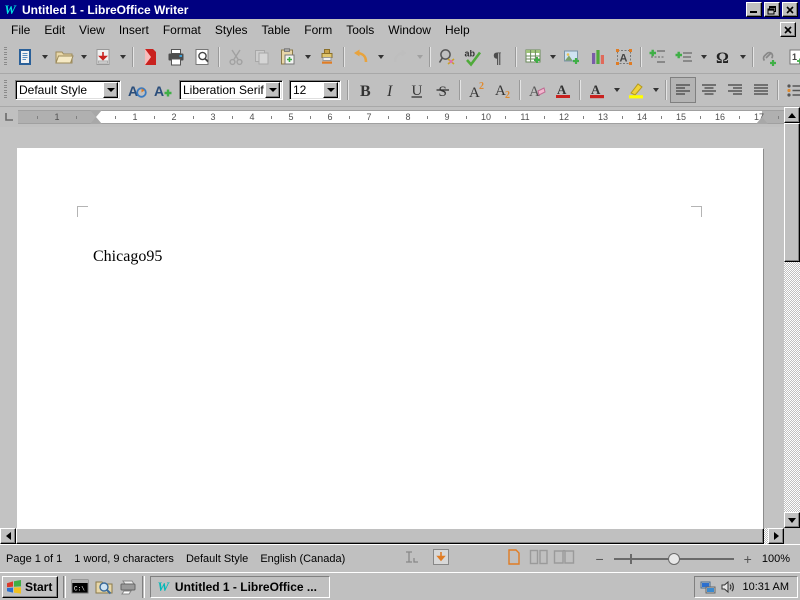 The width and height of the screenshot is (800, 600). What do you see at coordinates (400, 57) in the screenshot?
I see `redo-icon` at bounding box center [400, 57].